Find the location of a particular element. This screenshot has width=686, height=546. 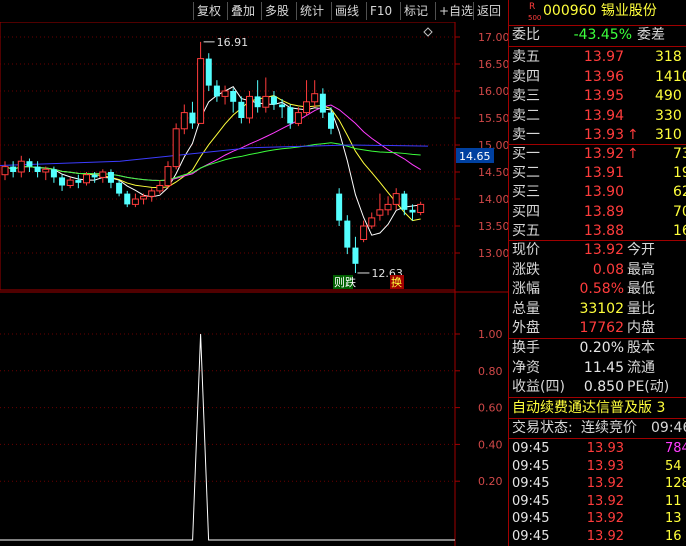

ticker-banner: 自动续费通达信普及版 3 is located at coordinates (597, 408).